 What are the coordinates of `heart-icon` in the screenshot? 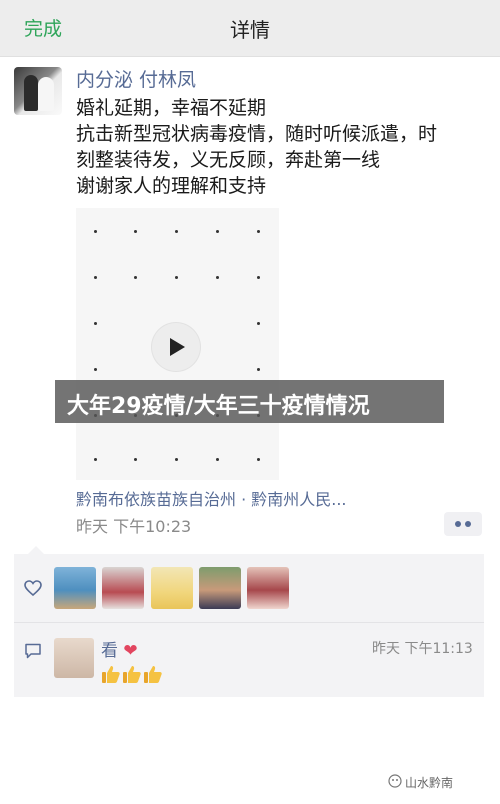 It's located at (33, 588).